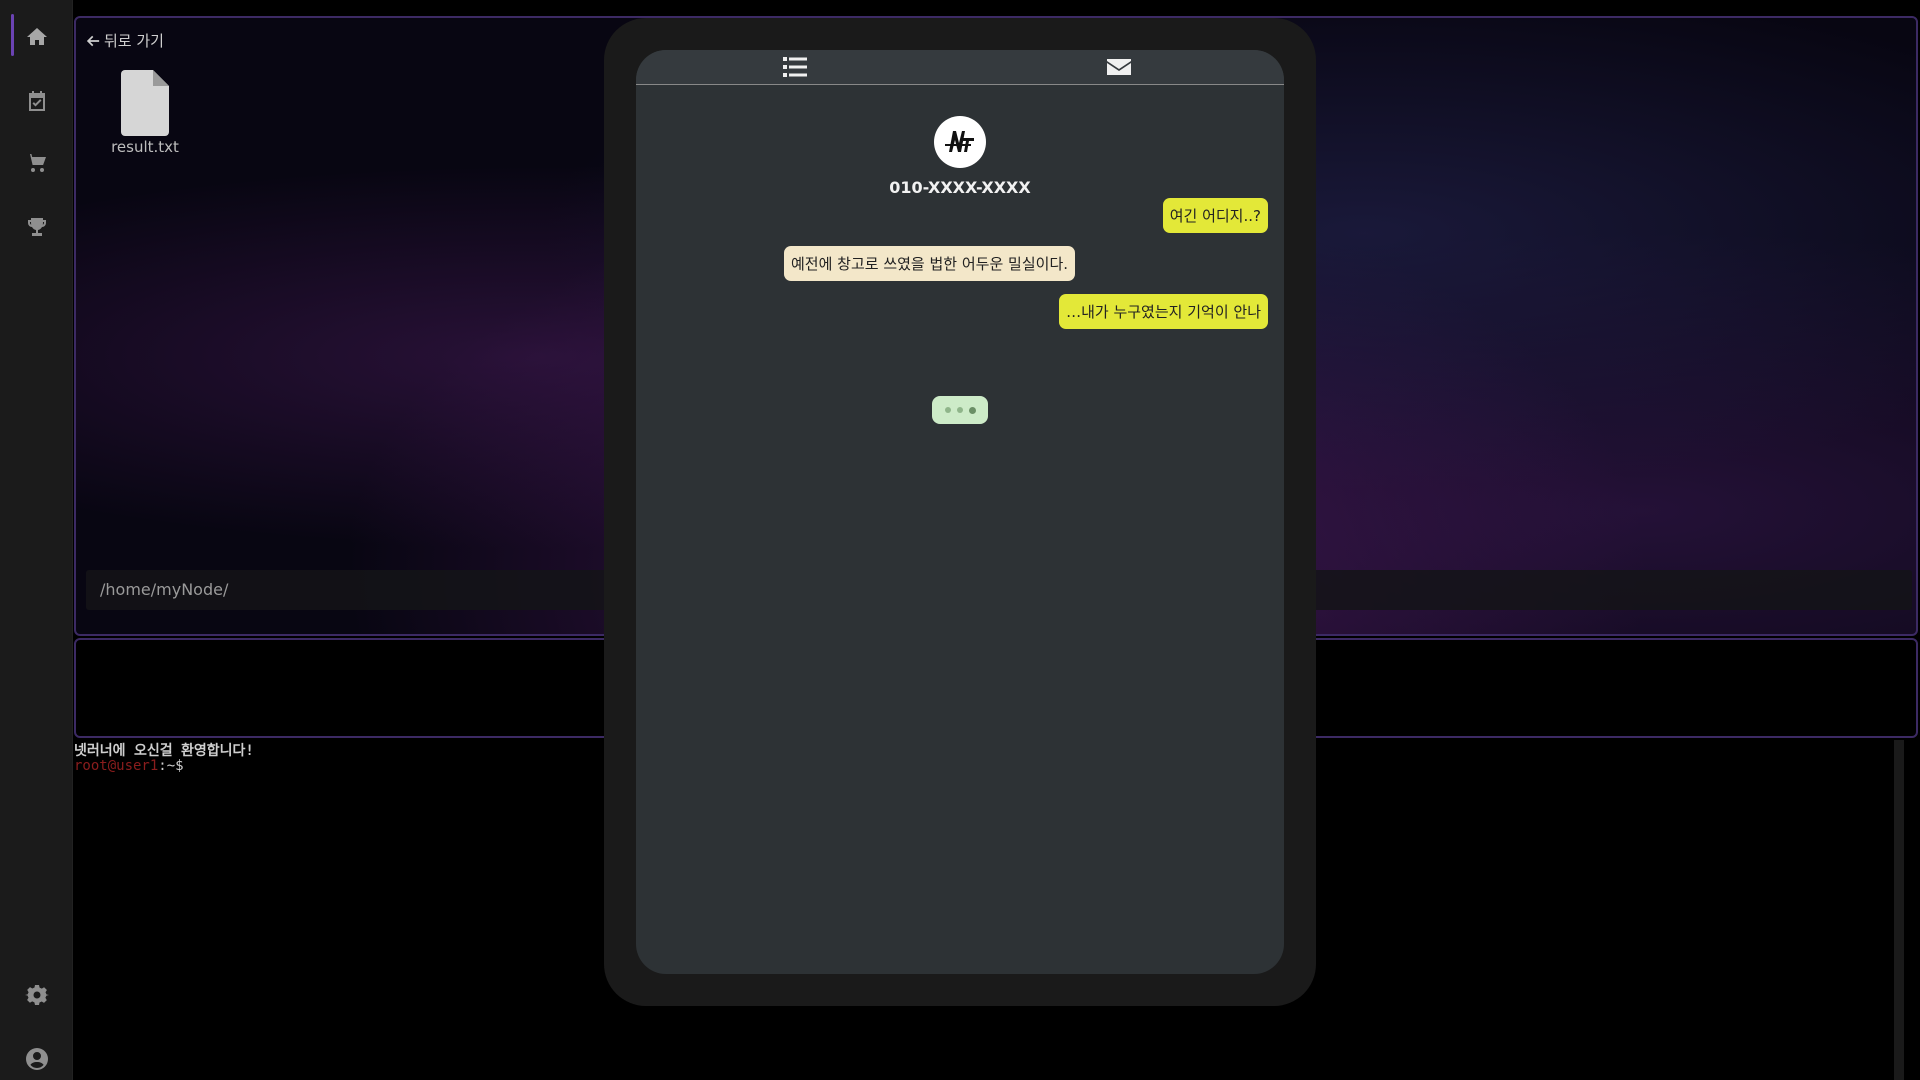  I want to click on user-circle-icon, so click(37, 1059).